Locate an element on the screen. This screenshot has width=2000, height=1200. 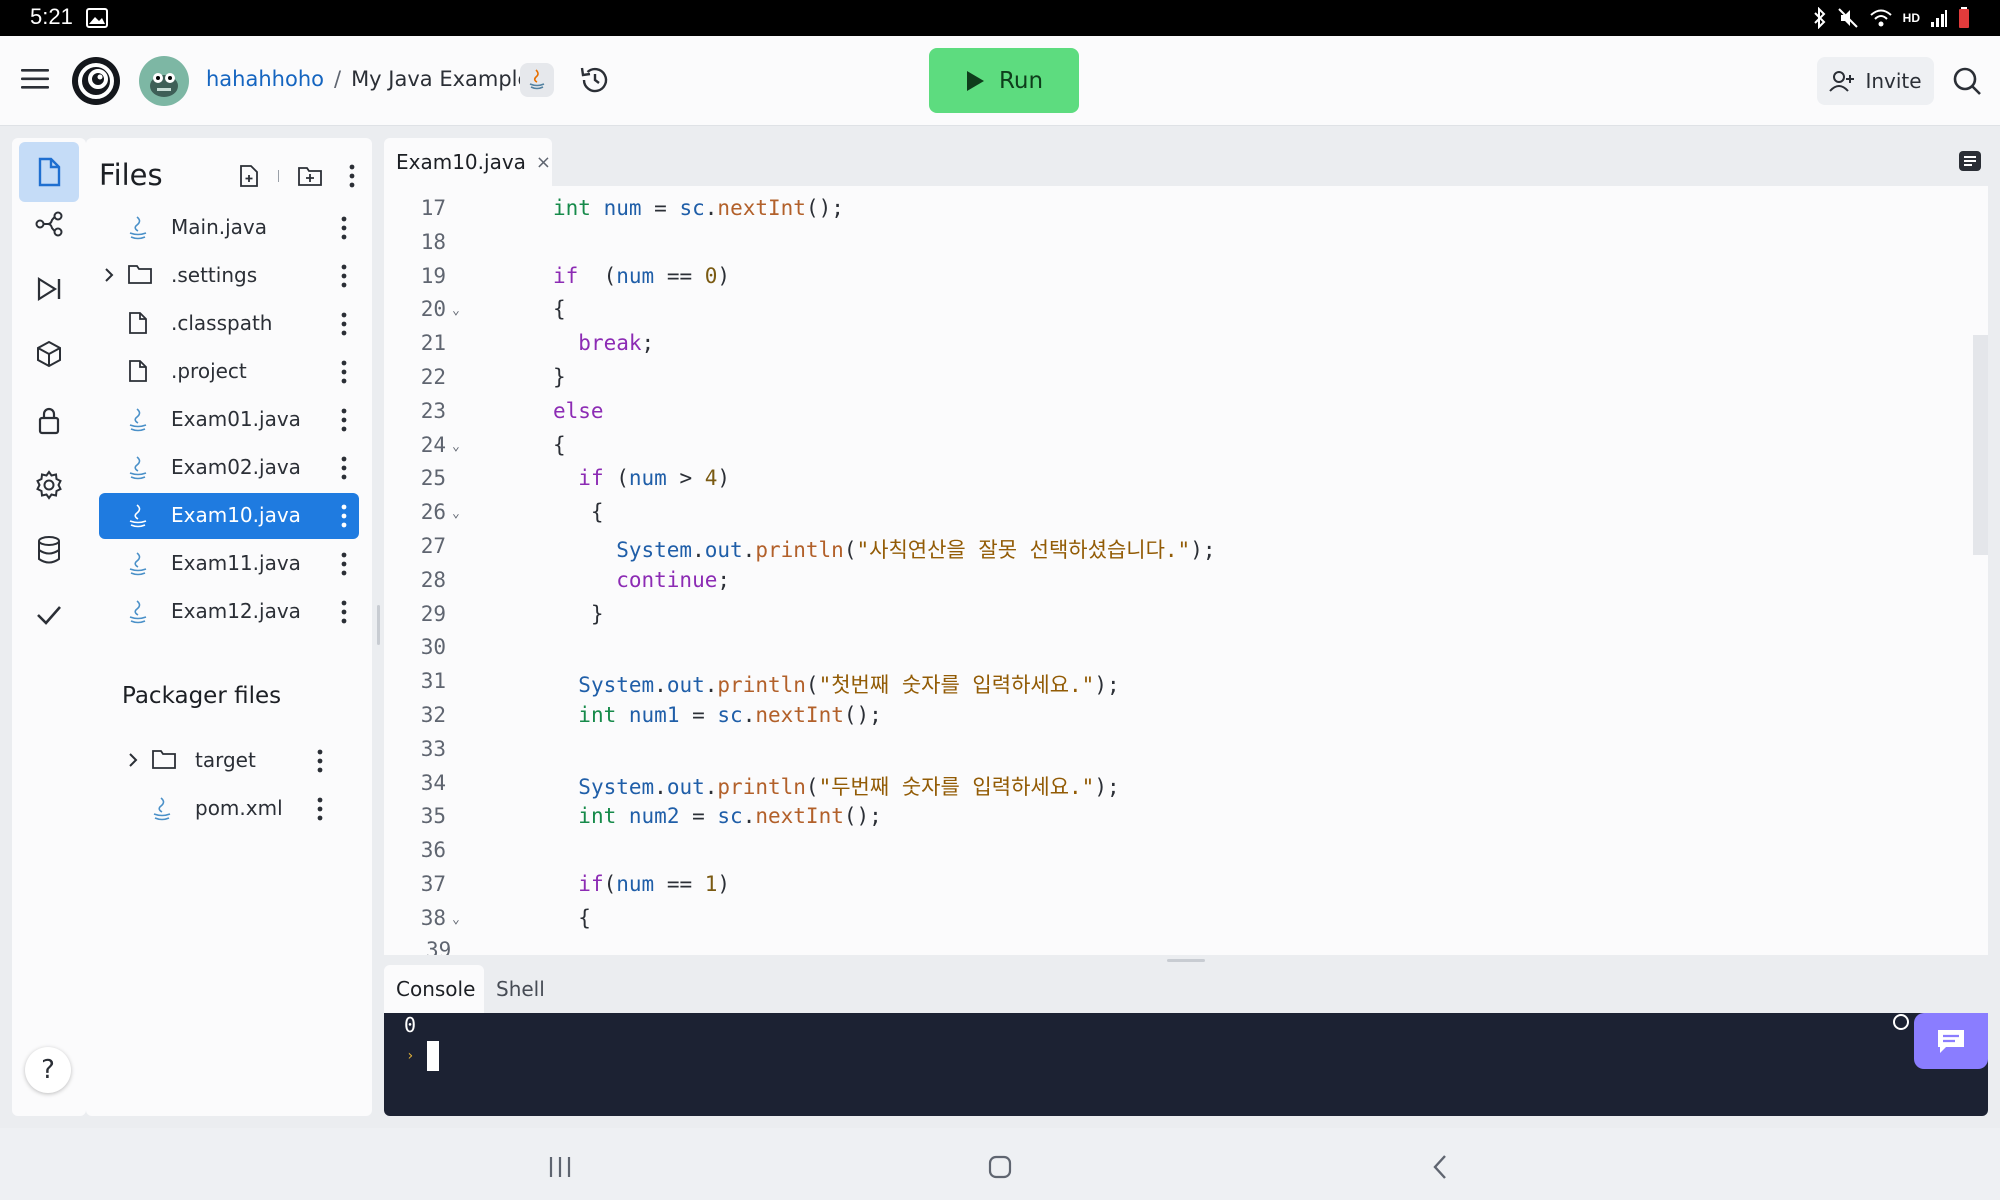
file-name: Exam10.java is located at coordinates (236, 515).